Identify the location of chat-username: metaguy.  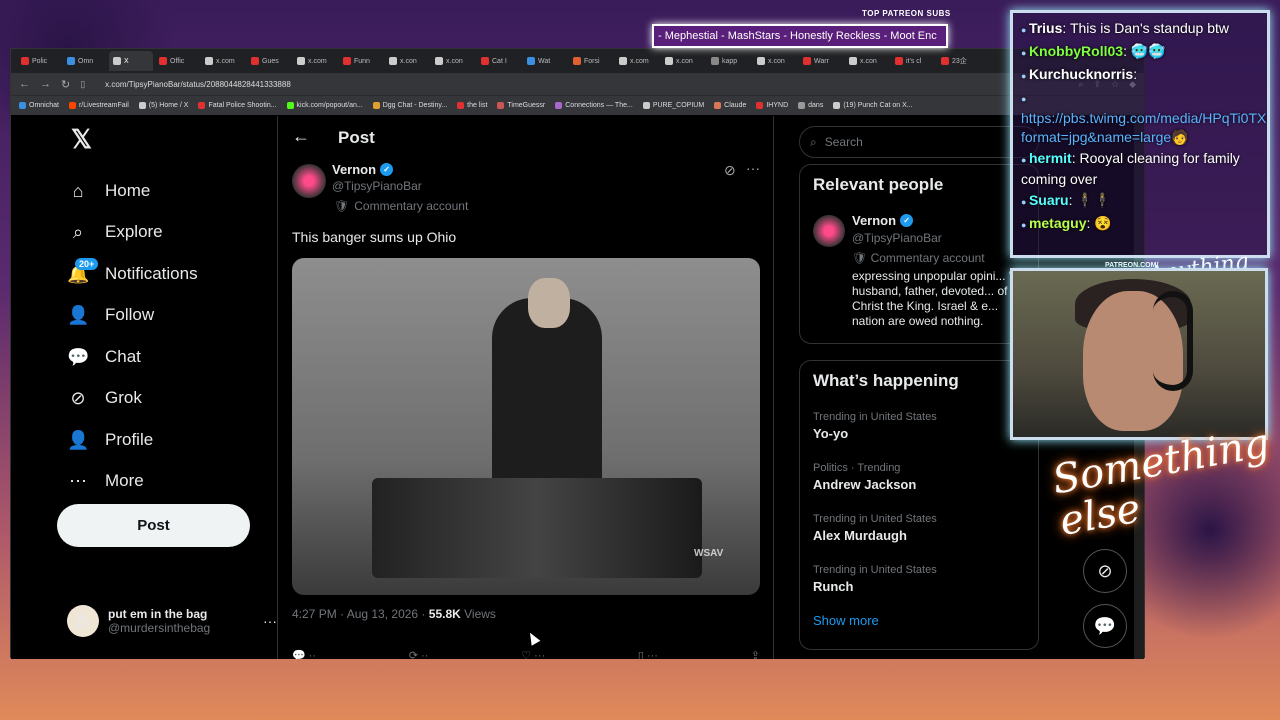
(1057, 223).